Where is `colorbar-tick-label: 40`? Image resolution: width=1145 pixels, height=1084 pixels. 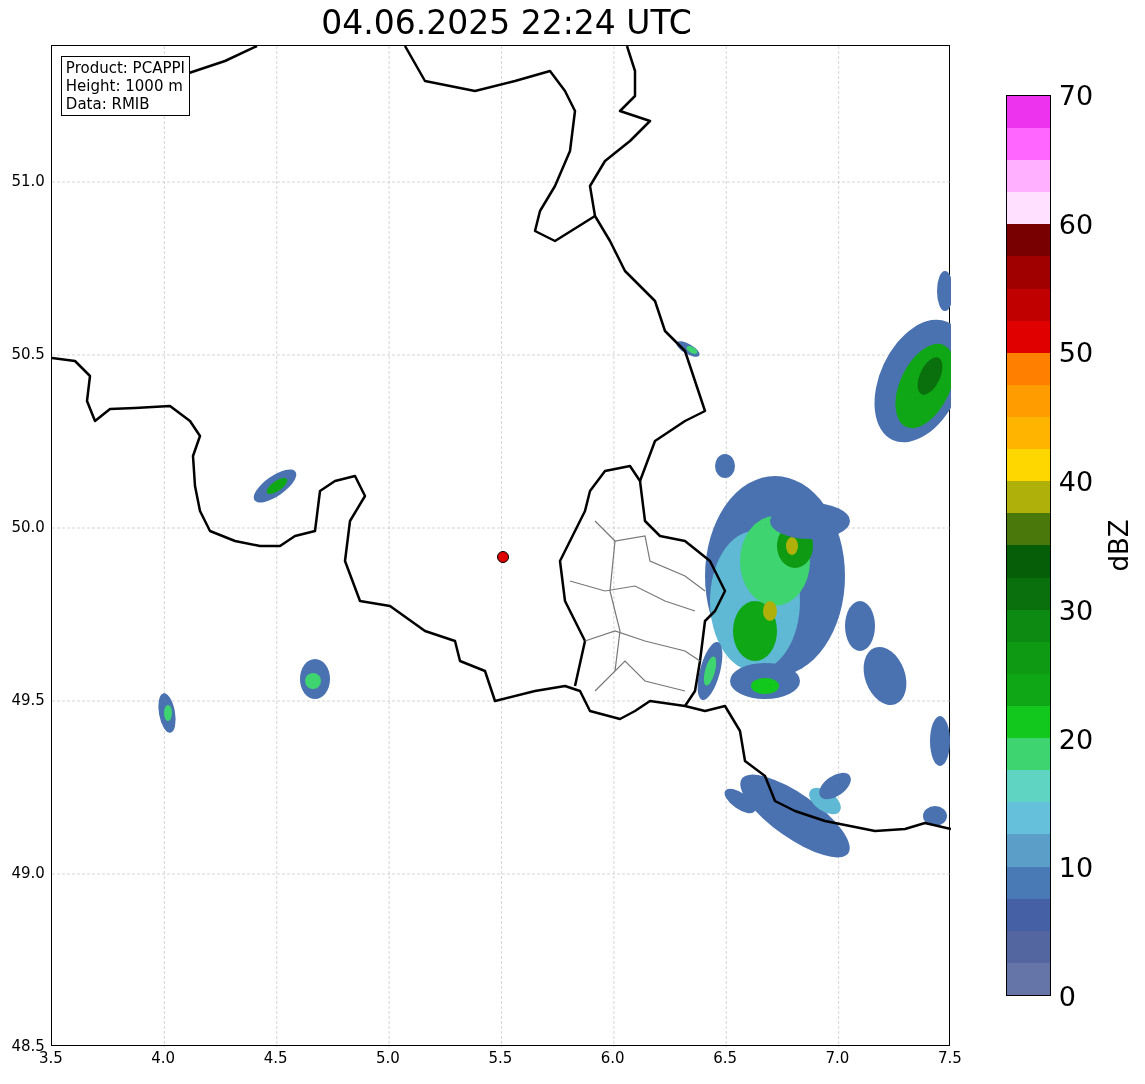
colorbar-tick-label: 40 is located at coordinates (1076, 481).